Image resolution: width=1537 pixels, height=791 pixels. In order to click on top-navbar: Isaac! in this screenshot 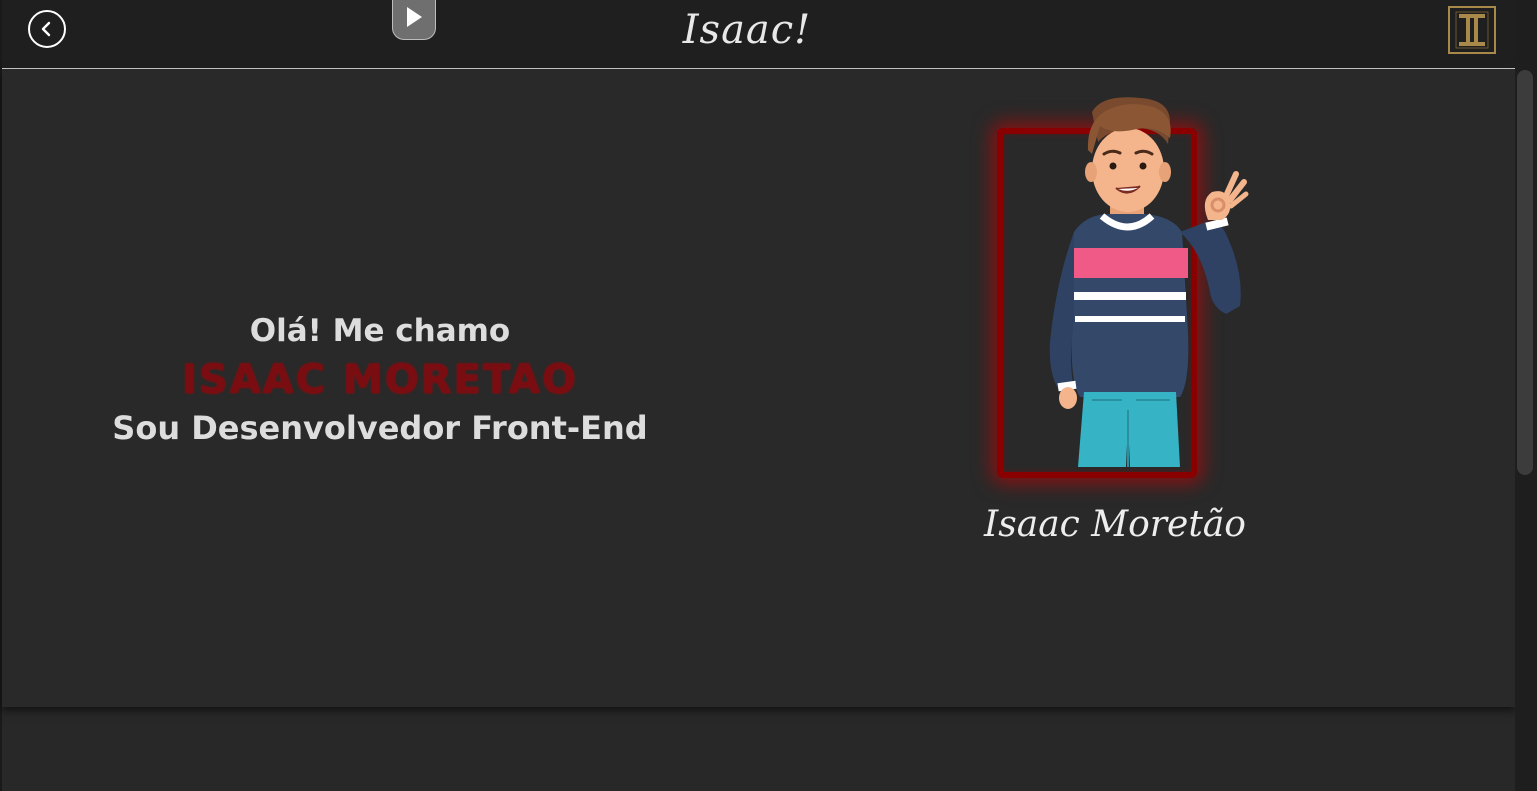, I will do `click(758, 34)`.